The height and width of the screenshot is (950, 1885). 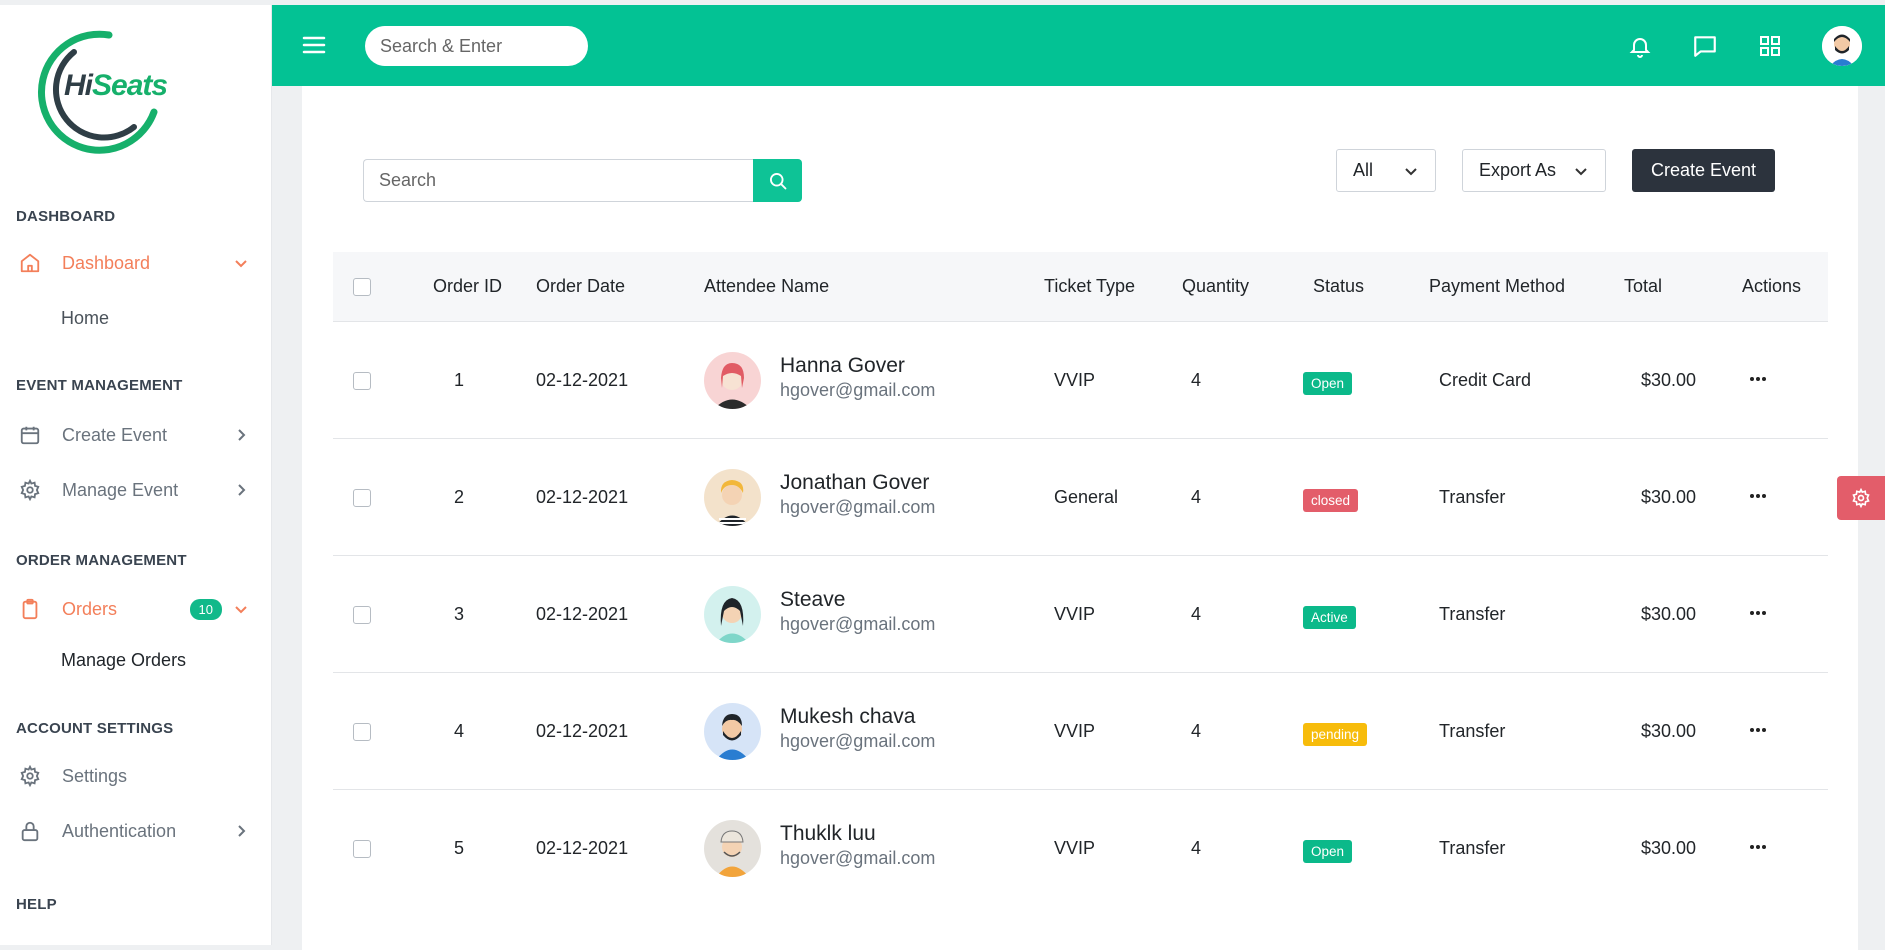 What do you see at coordinates (362, 287) in the screenshot?
I see `select-all-checkbox` at bounding box center [362, 287].